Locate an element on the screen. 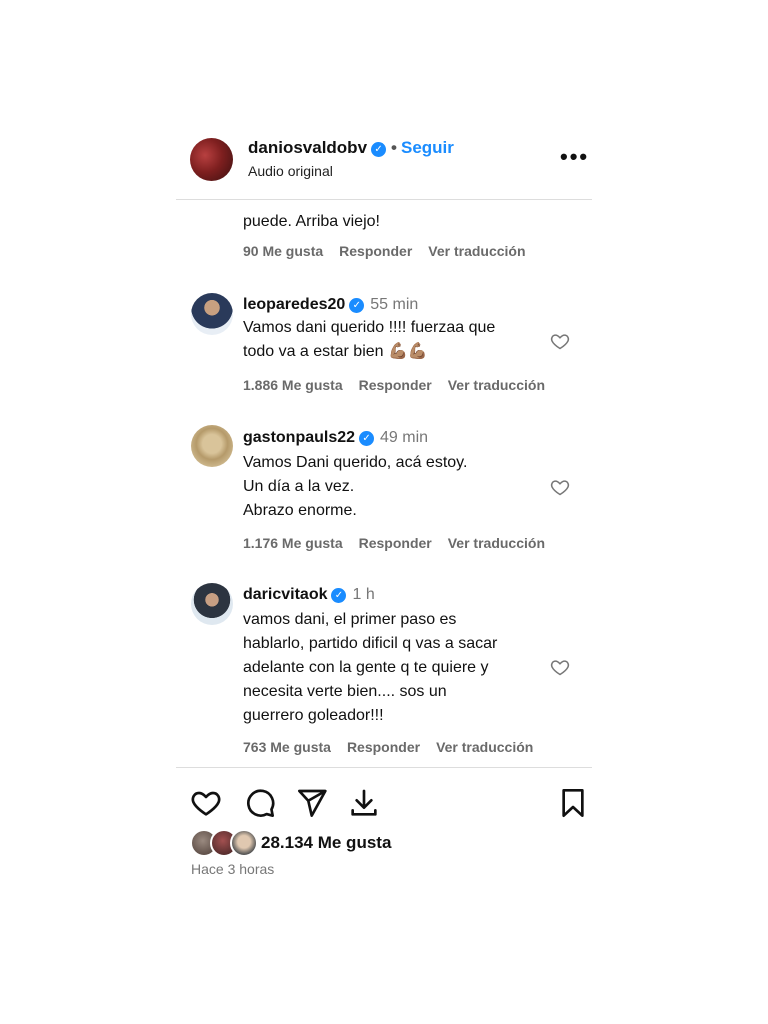 The image size is (768, 1024). comment-text: puede. Arriba viejo! is located at coordinates (311, 222).